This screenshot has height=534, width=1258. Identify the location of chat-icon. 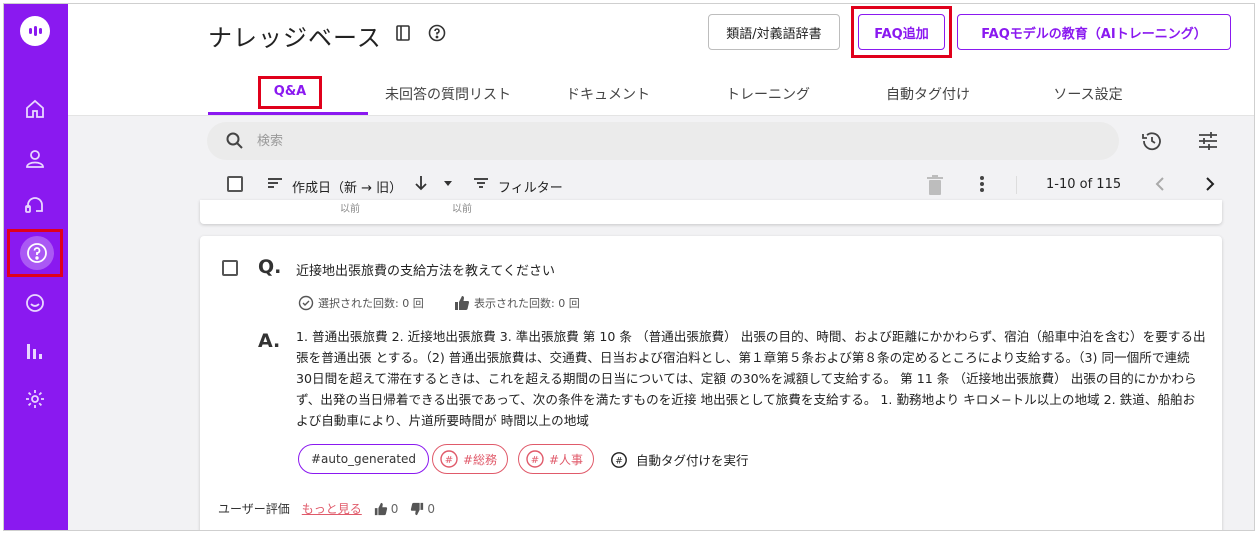
(35, 303).